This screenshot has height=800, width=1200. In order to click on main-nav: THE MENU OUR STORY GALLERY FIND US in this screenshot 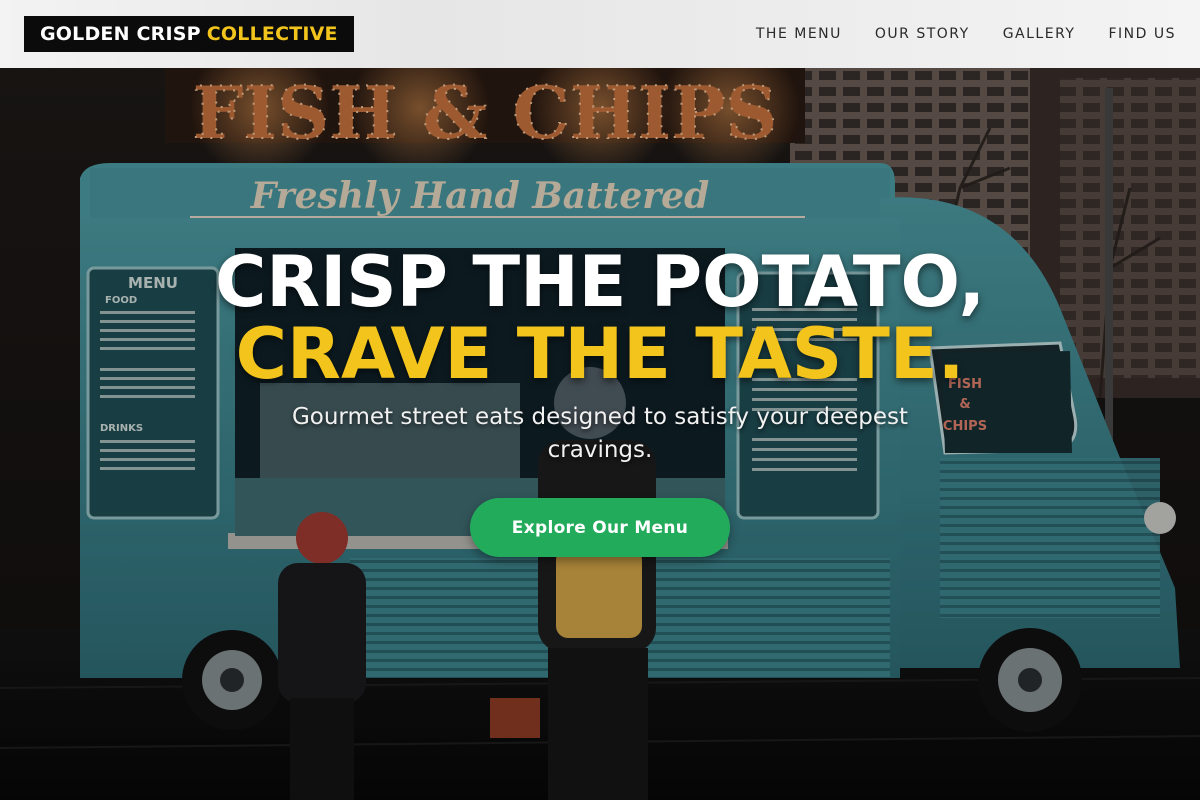, I will do `click(966, 34)`.